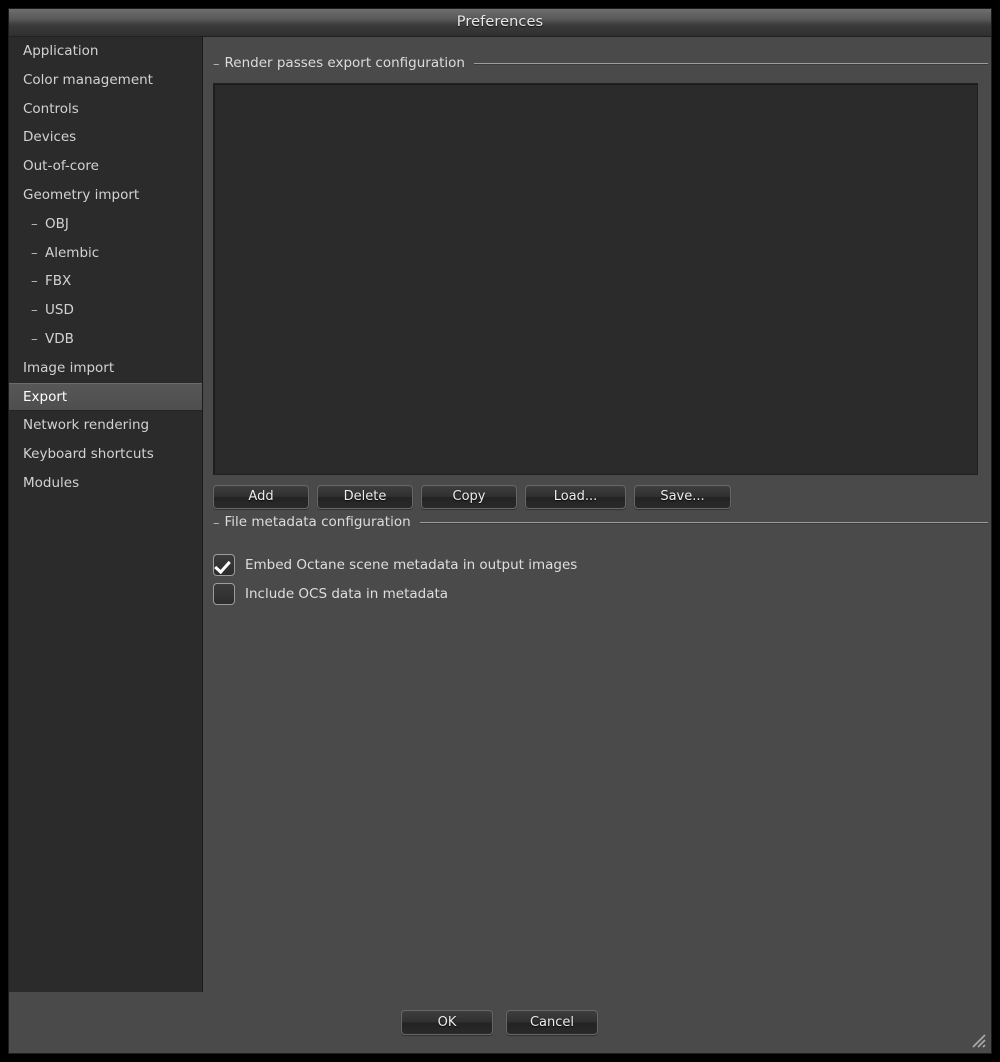  I want to click on sidebar-item-vdb: – VDB, so click(105, 339).